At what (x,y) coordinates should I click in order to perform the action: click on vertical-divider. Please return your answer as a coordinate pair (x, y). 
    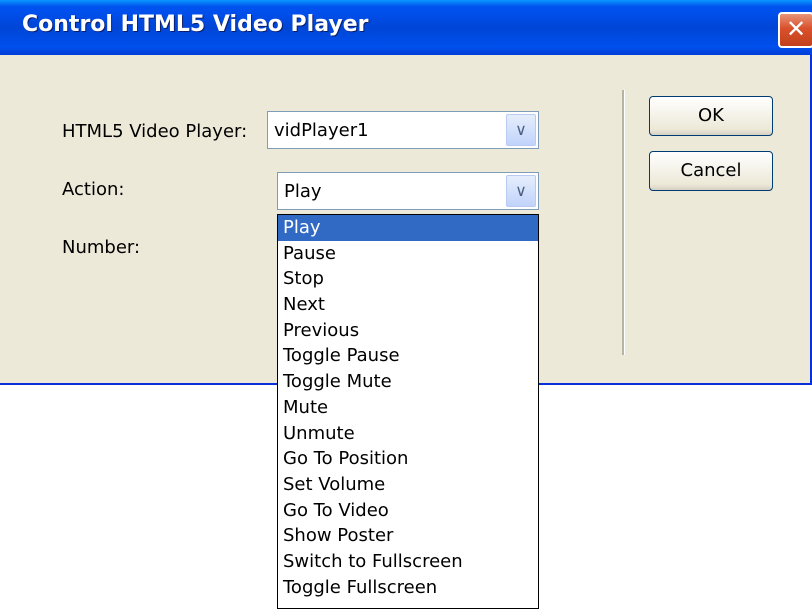
    Looking at the image, I should click on (623, 222).